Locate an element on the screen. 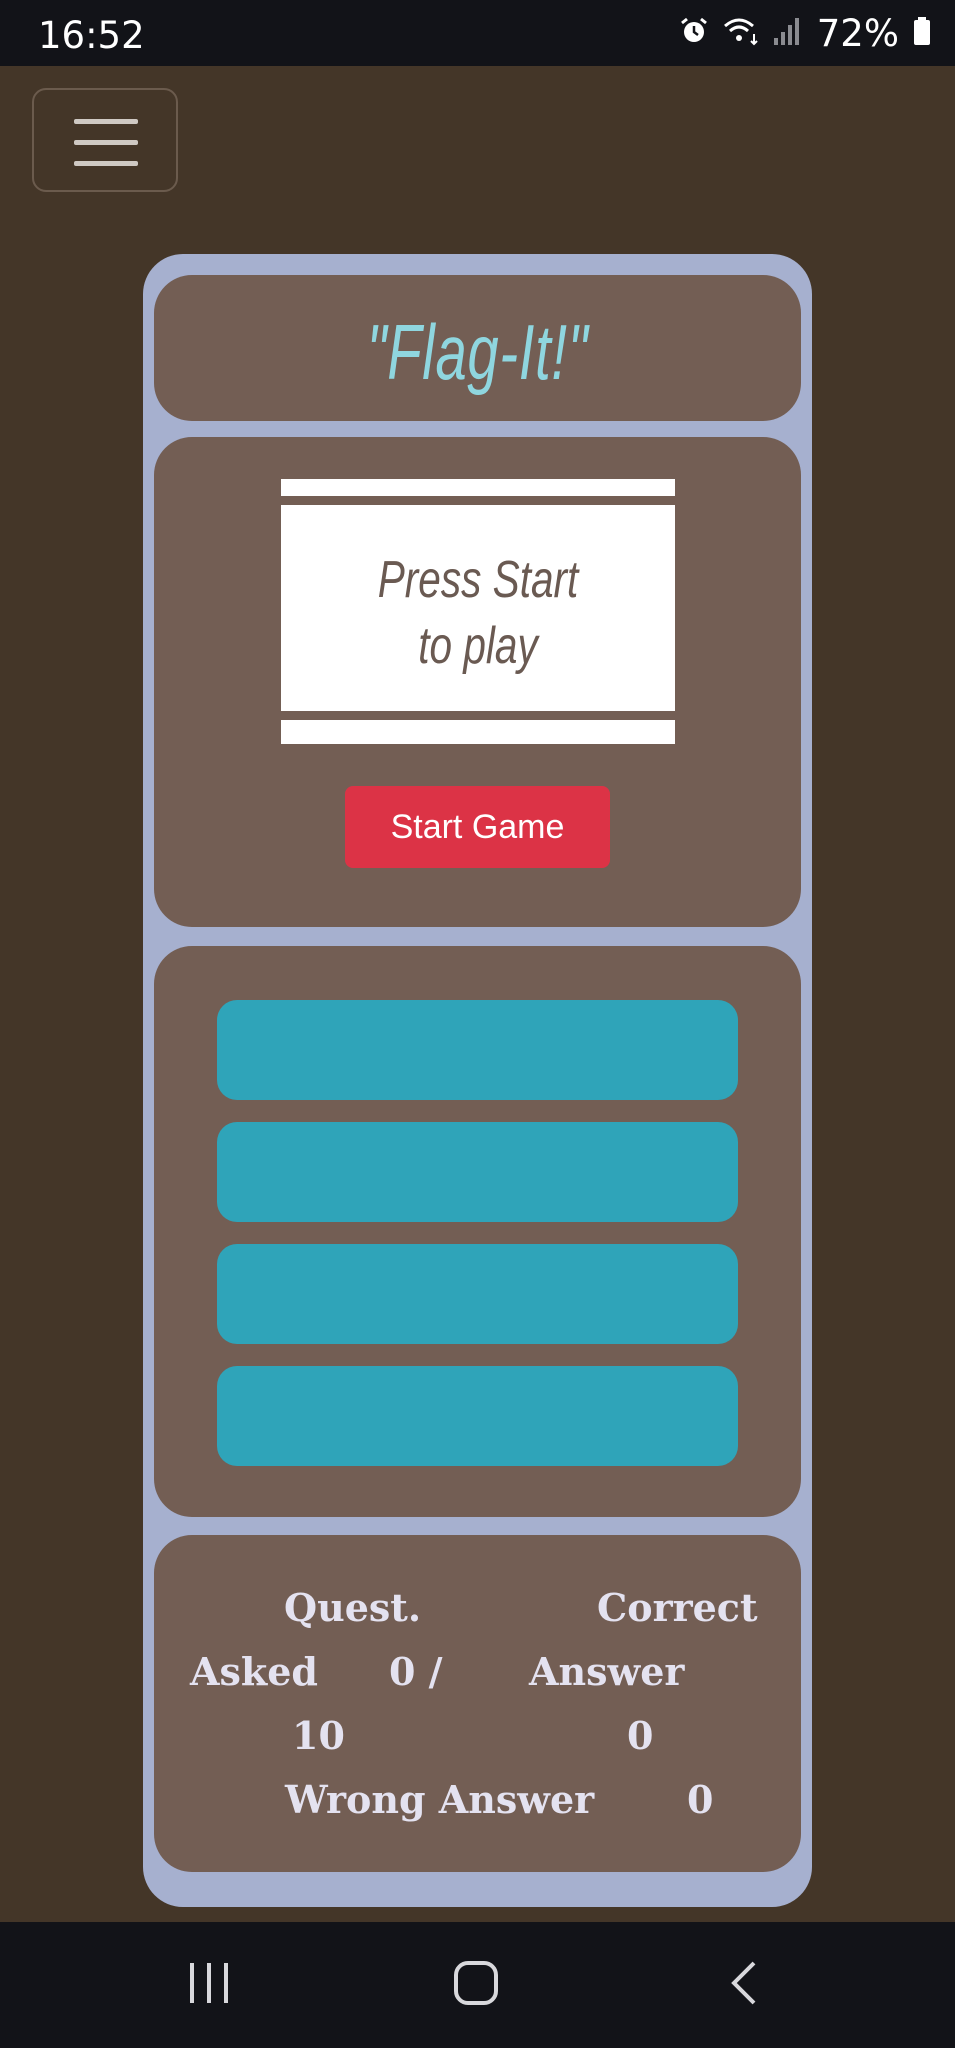  back-icon is located at coordinates (744, 1985).